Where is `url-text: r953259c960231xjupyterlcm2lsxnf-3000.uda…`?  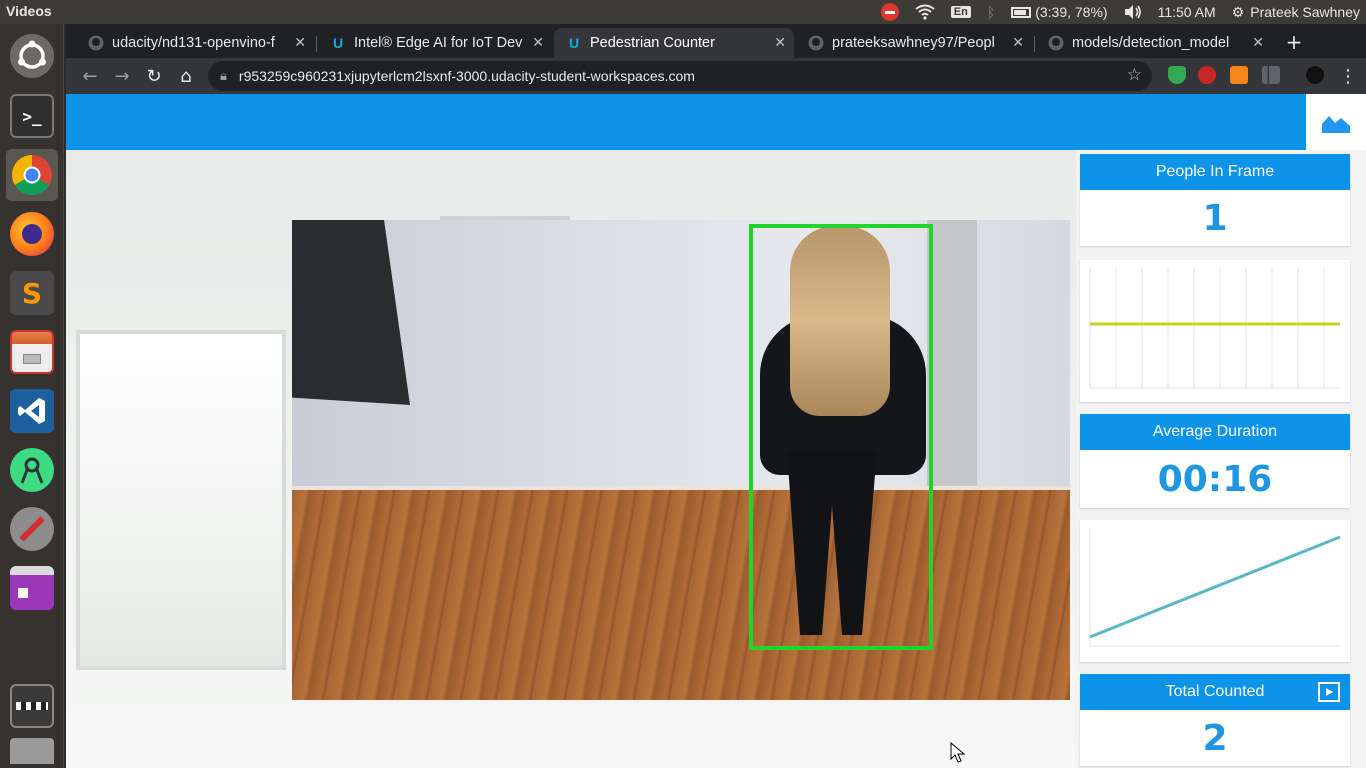 url-text: r953259c960231xjupyterlcm2lsxnf-3000.uda… is located at coordinates (466, 76).